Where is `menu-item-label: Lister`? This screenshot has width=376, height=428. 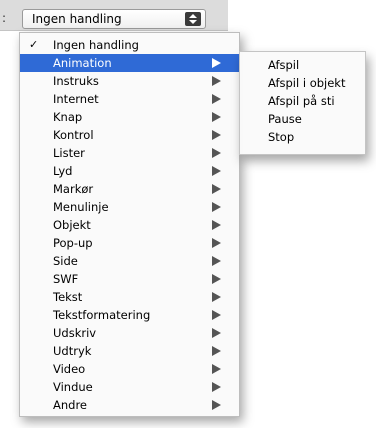
menu-item-label: Lister is located at coordinates (69, 153).